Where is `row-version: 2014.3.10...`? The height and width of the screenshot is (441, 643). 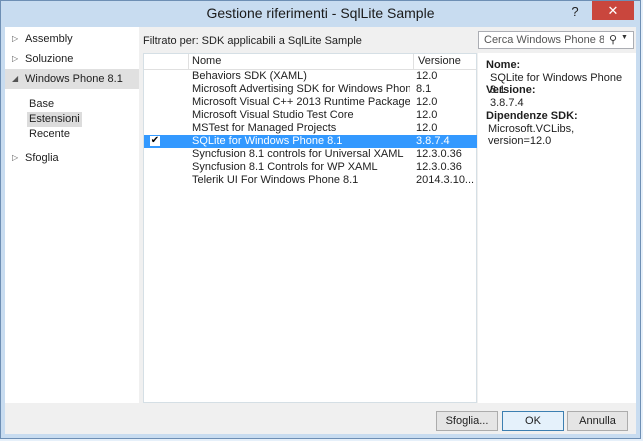 row-version: 2014.3.10... is located at coordinates (445, 180).